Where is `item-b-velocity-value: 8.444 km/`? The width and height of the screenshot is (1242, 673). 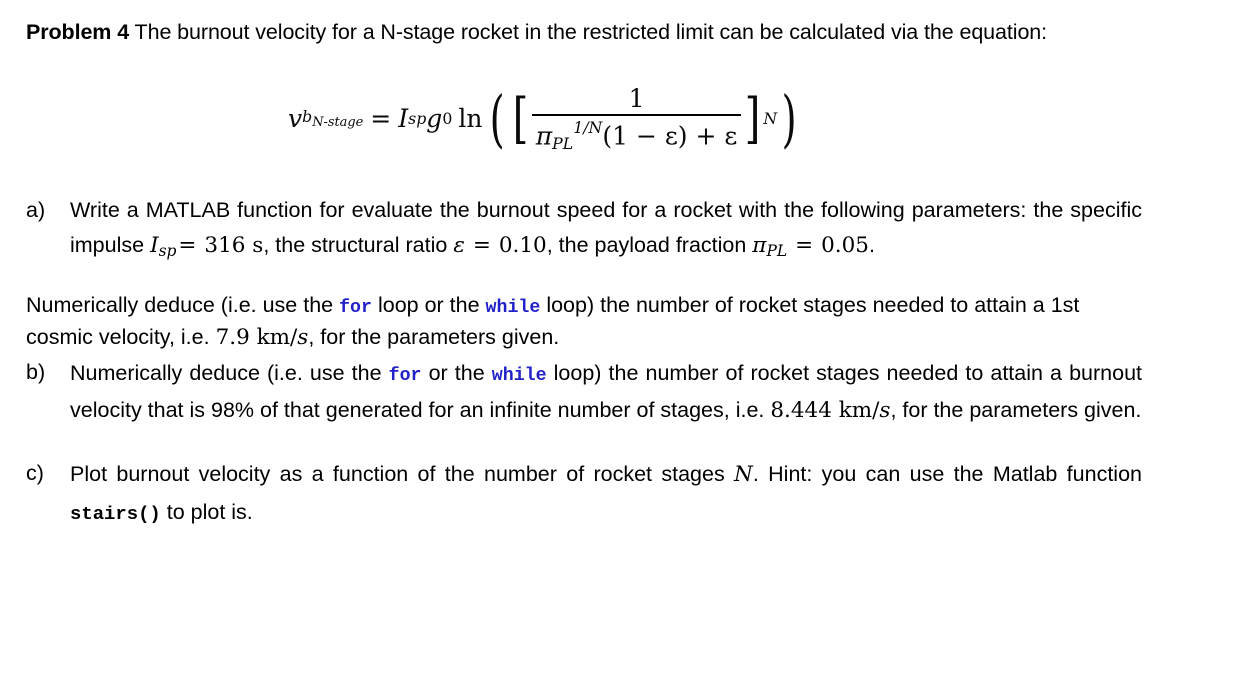
item-b-velocity-value: 8.444 km/ is located at coordinates (825, 411).